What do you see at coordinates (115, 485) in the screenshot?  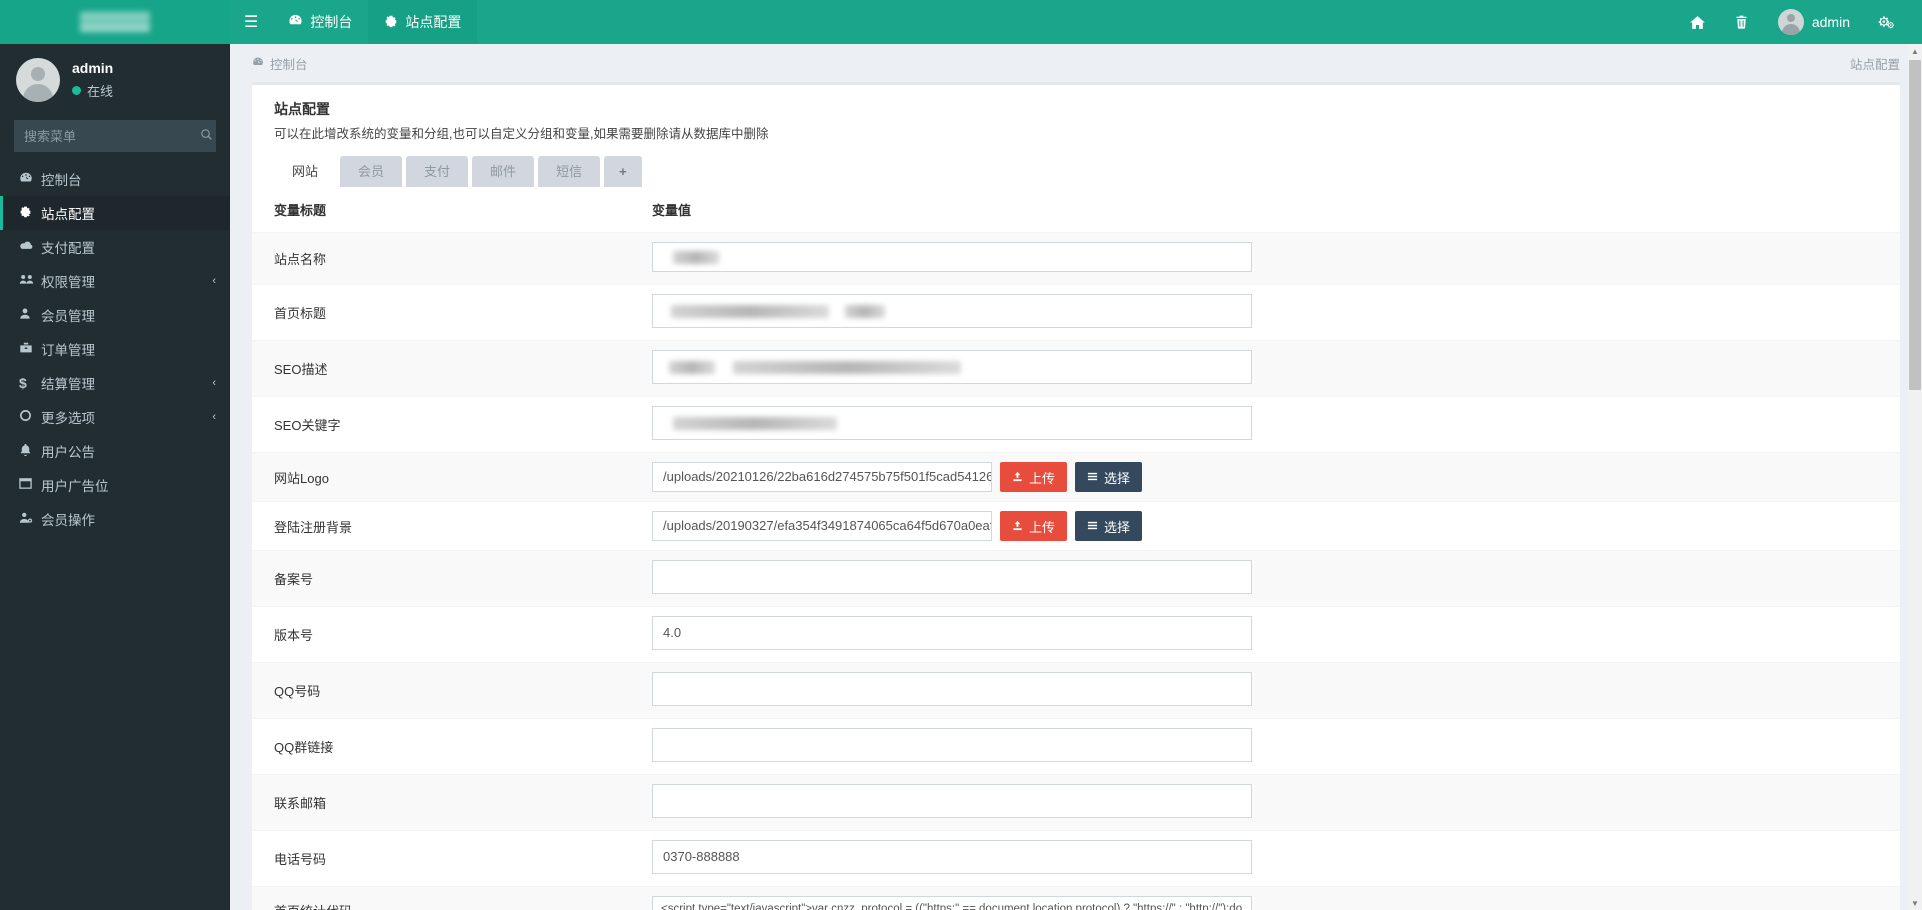 I see `sidebar-item-user-ad: 用户广告位` at bounding box center [115, 485].